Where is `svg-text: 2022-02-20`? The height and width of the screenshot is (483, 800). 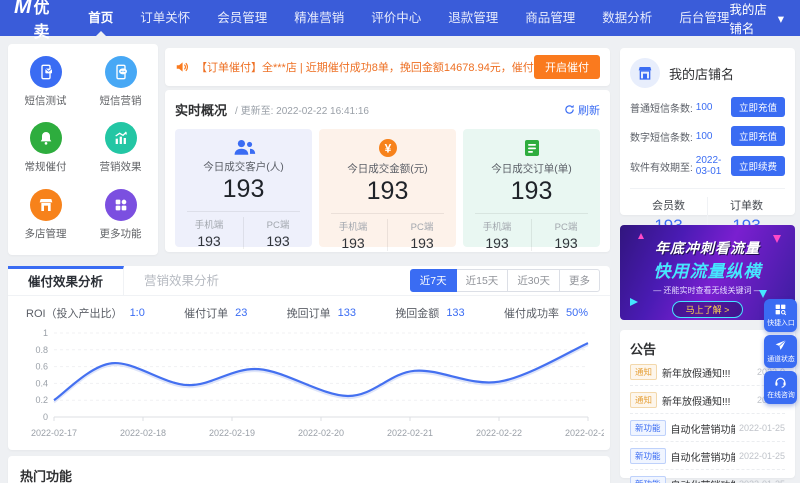 svg-text: 2022-02-20 is located at coordinates (321, 433).